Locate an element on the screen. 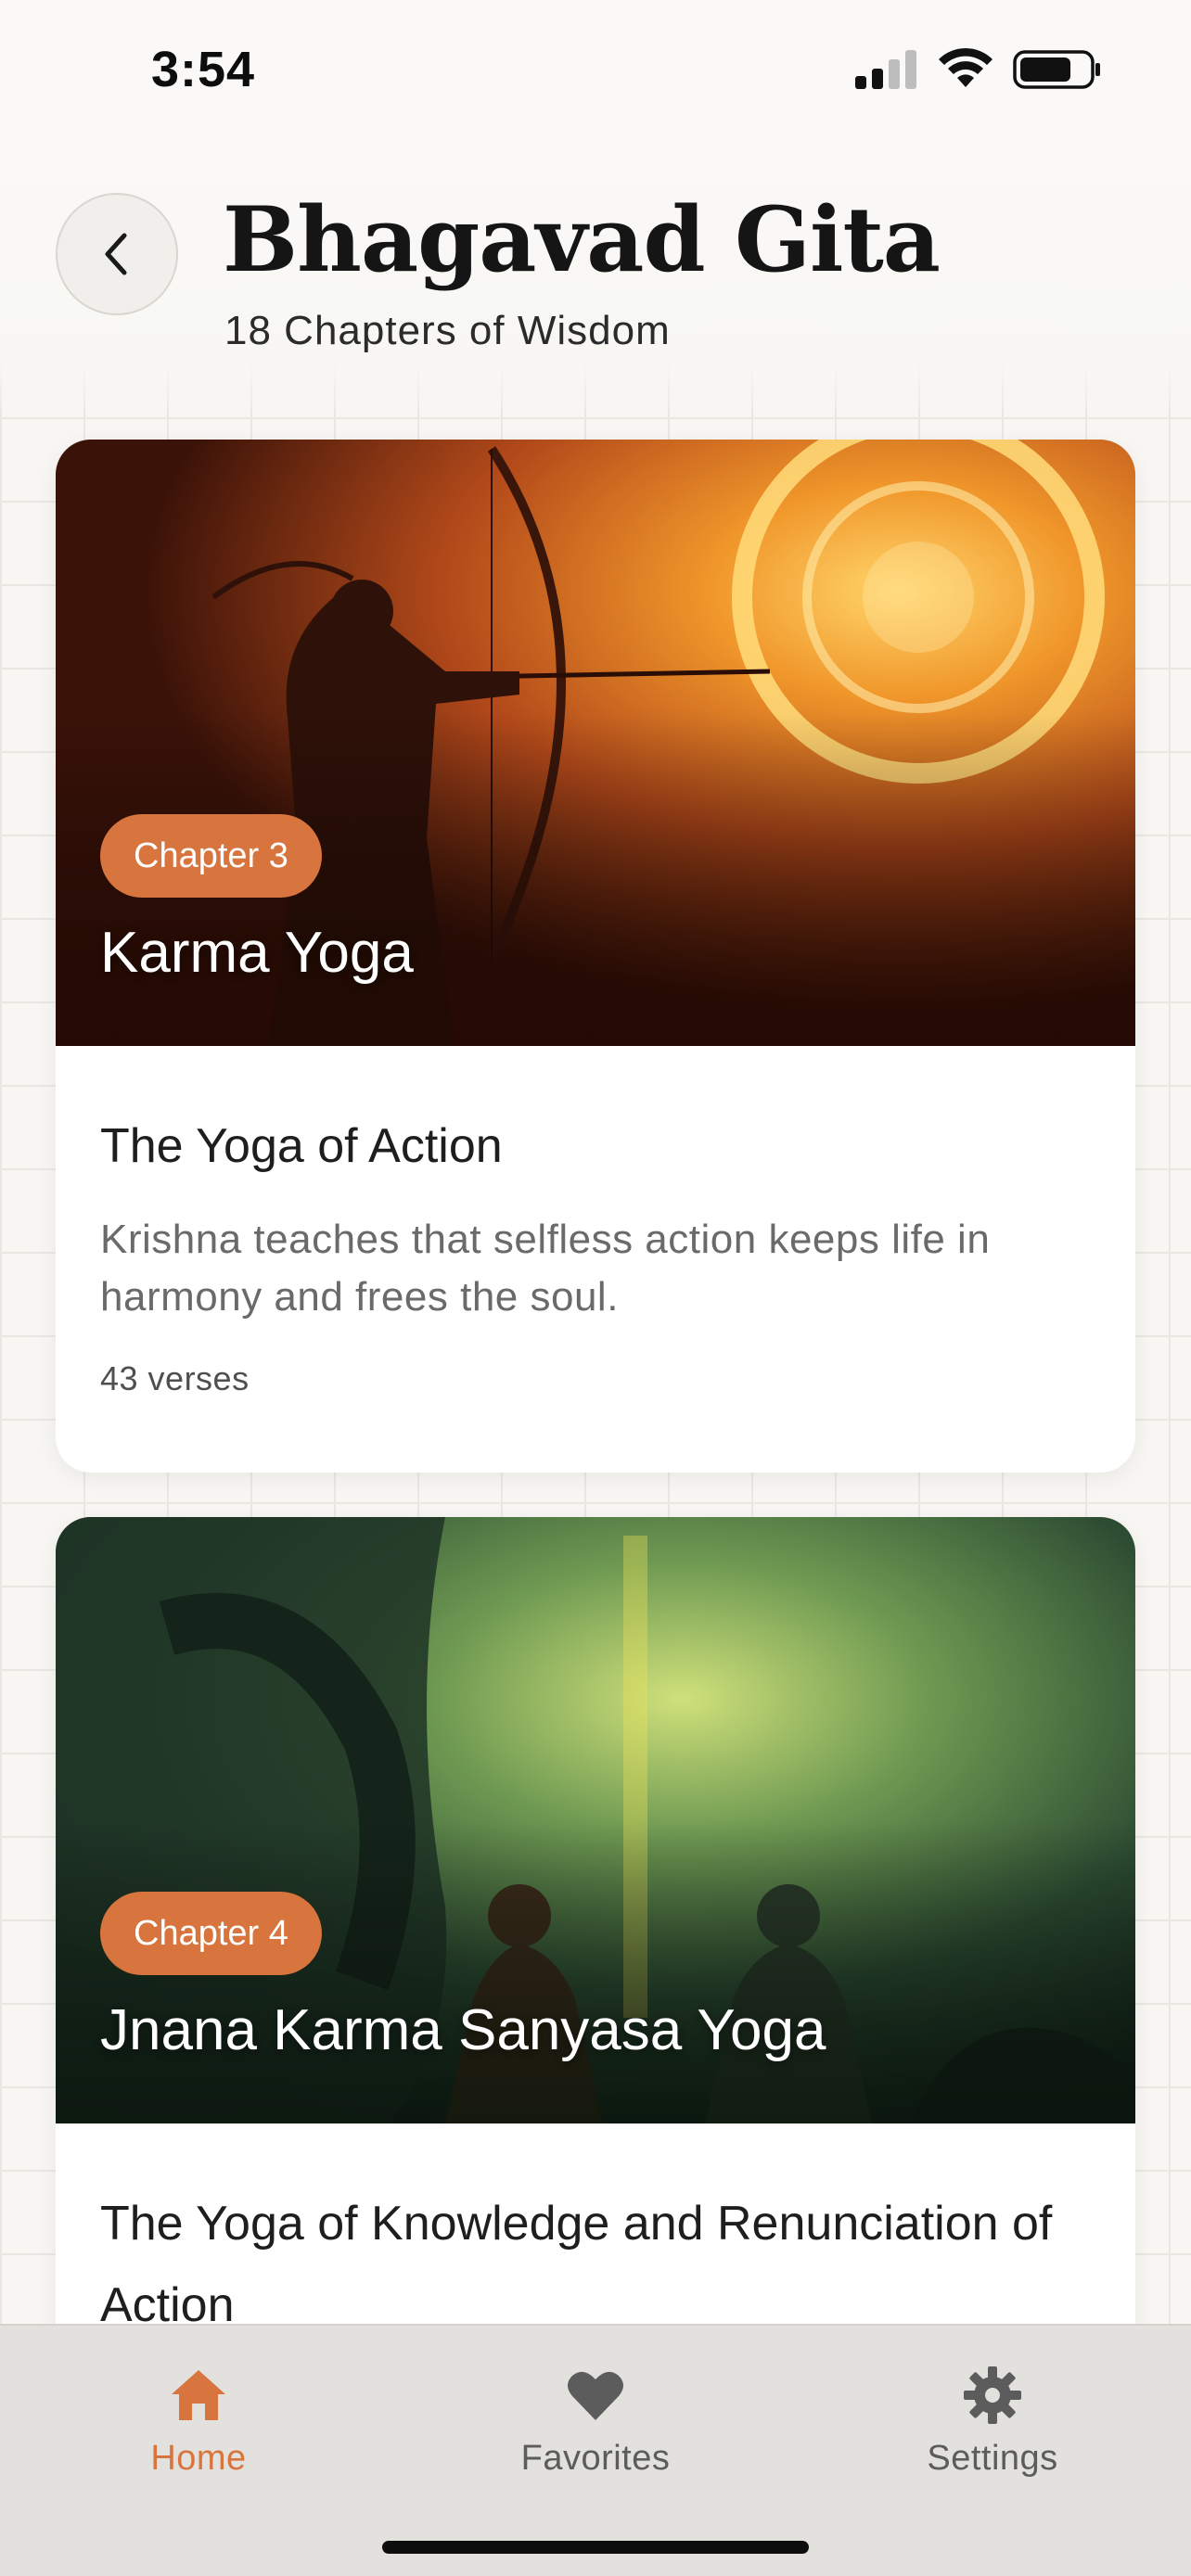  page-title: Bhagavad Gita is located at coordinates (582, 239).